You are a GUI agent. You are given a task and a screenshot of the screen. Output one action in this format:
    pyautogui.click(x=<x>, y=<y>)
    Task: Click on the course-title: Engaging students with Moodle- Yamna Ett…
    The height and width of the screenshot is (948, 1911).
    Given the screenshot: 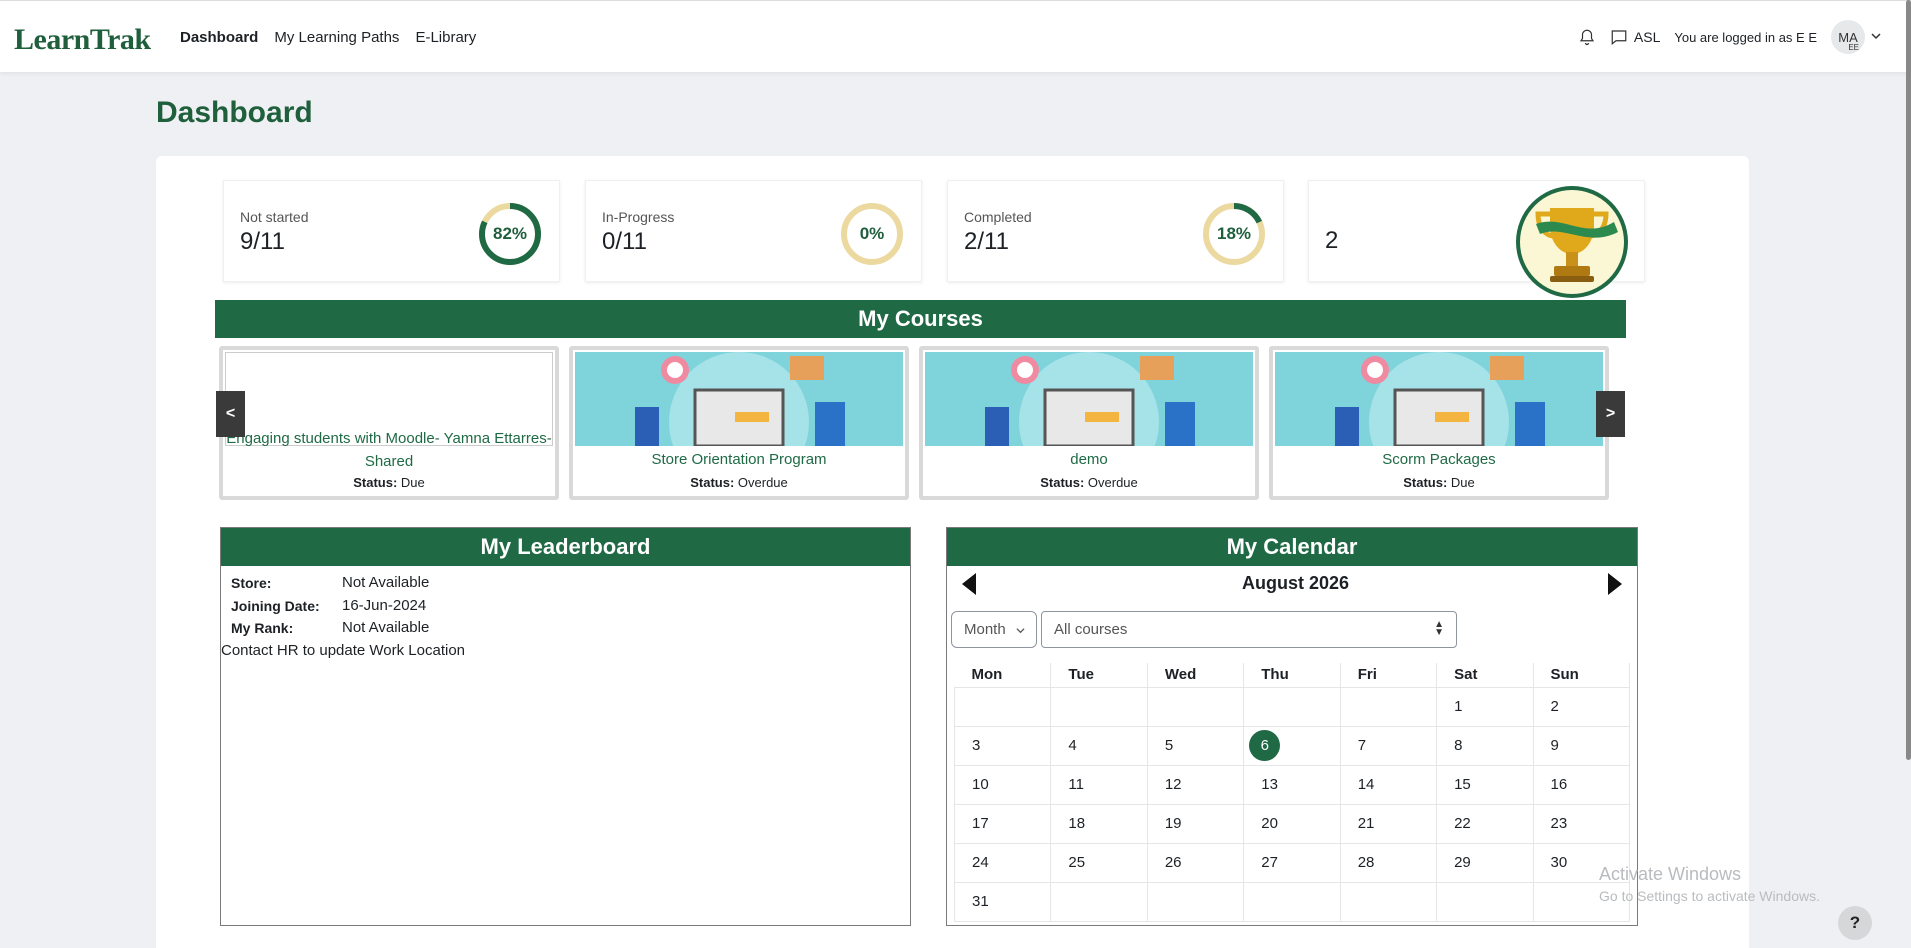 What is the action you would take?
    pyautogui.click(x=389, y=450)
    